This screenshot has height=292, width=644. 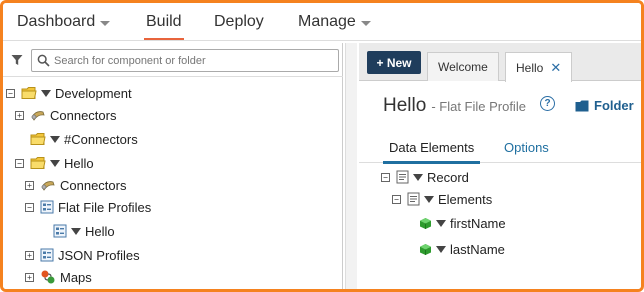 What do you see at coordinates (530, 67) in the screenshot?
I see `tab-label: Hello` at bounding box center [530, 67].